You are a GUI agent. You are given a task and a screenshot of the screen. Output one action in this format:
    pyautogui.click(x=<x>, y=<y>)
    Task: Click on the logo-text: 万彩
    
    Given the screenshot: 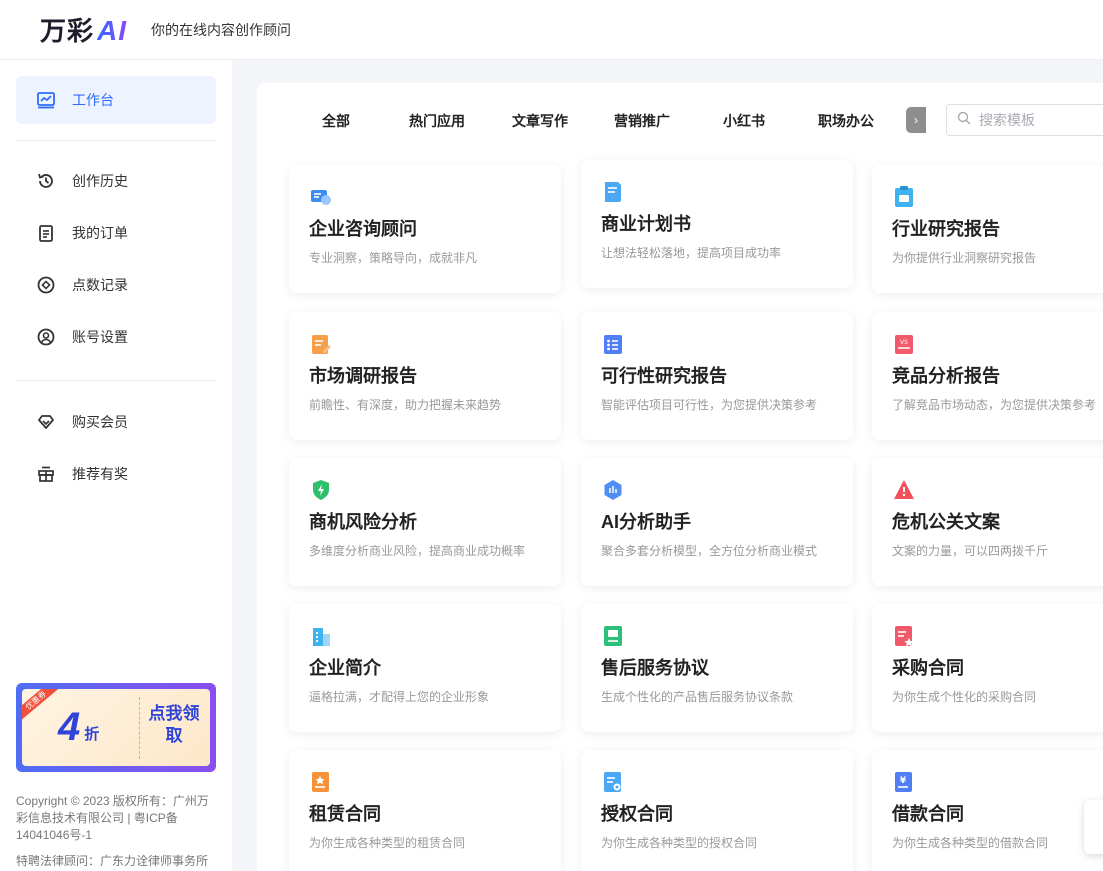 What is the action you would take?
    pyautogui.click(x=67, y=31)
    